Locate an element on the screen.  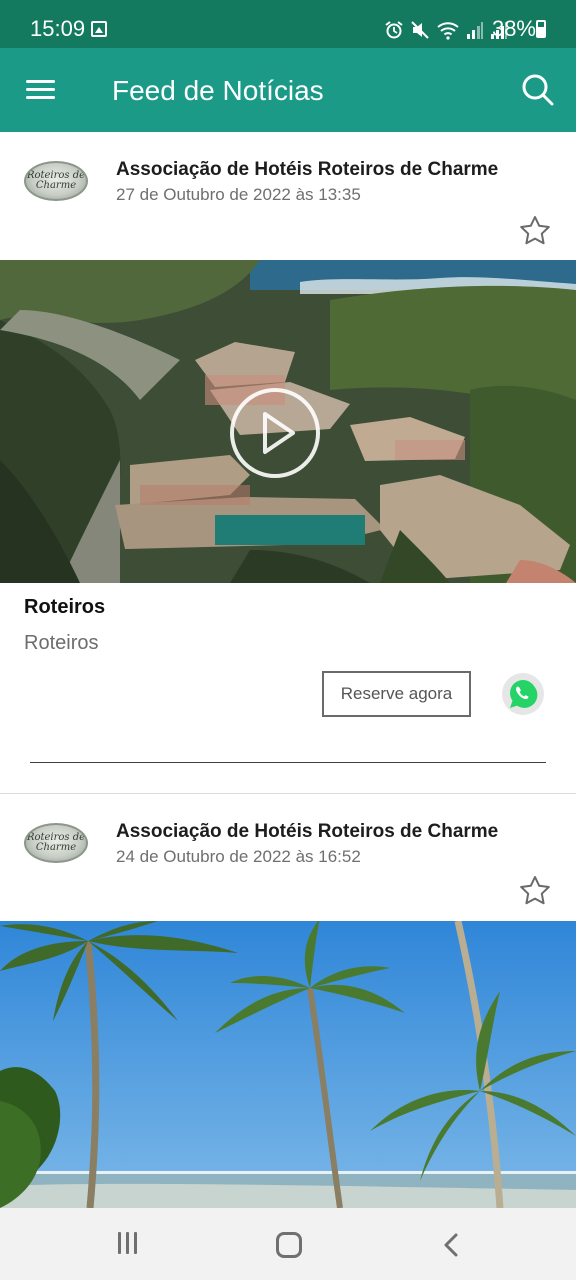
recent-apps-icon is located at coordinates (128, 1244).